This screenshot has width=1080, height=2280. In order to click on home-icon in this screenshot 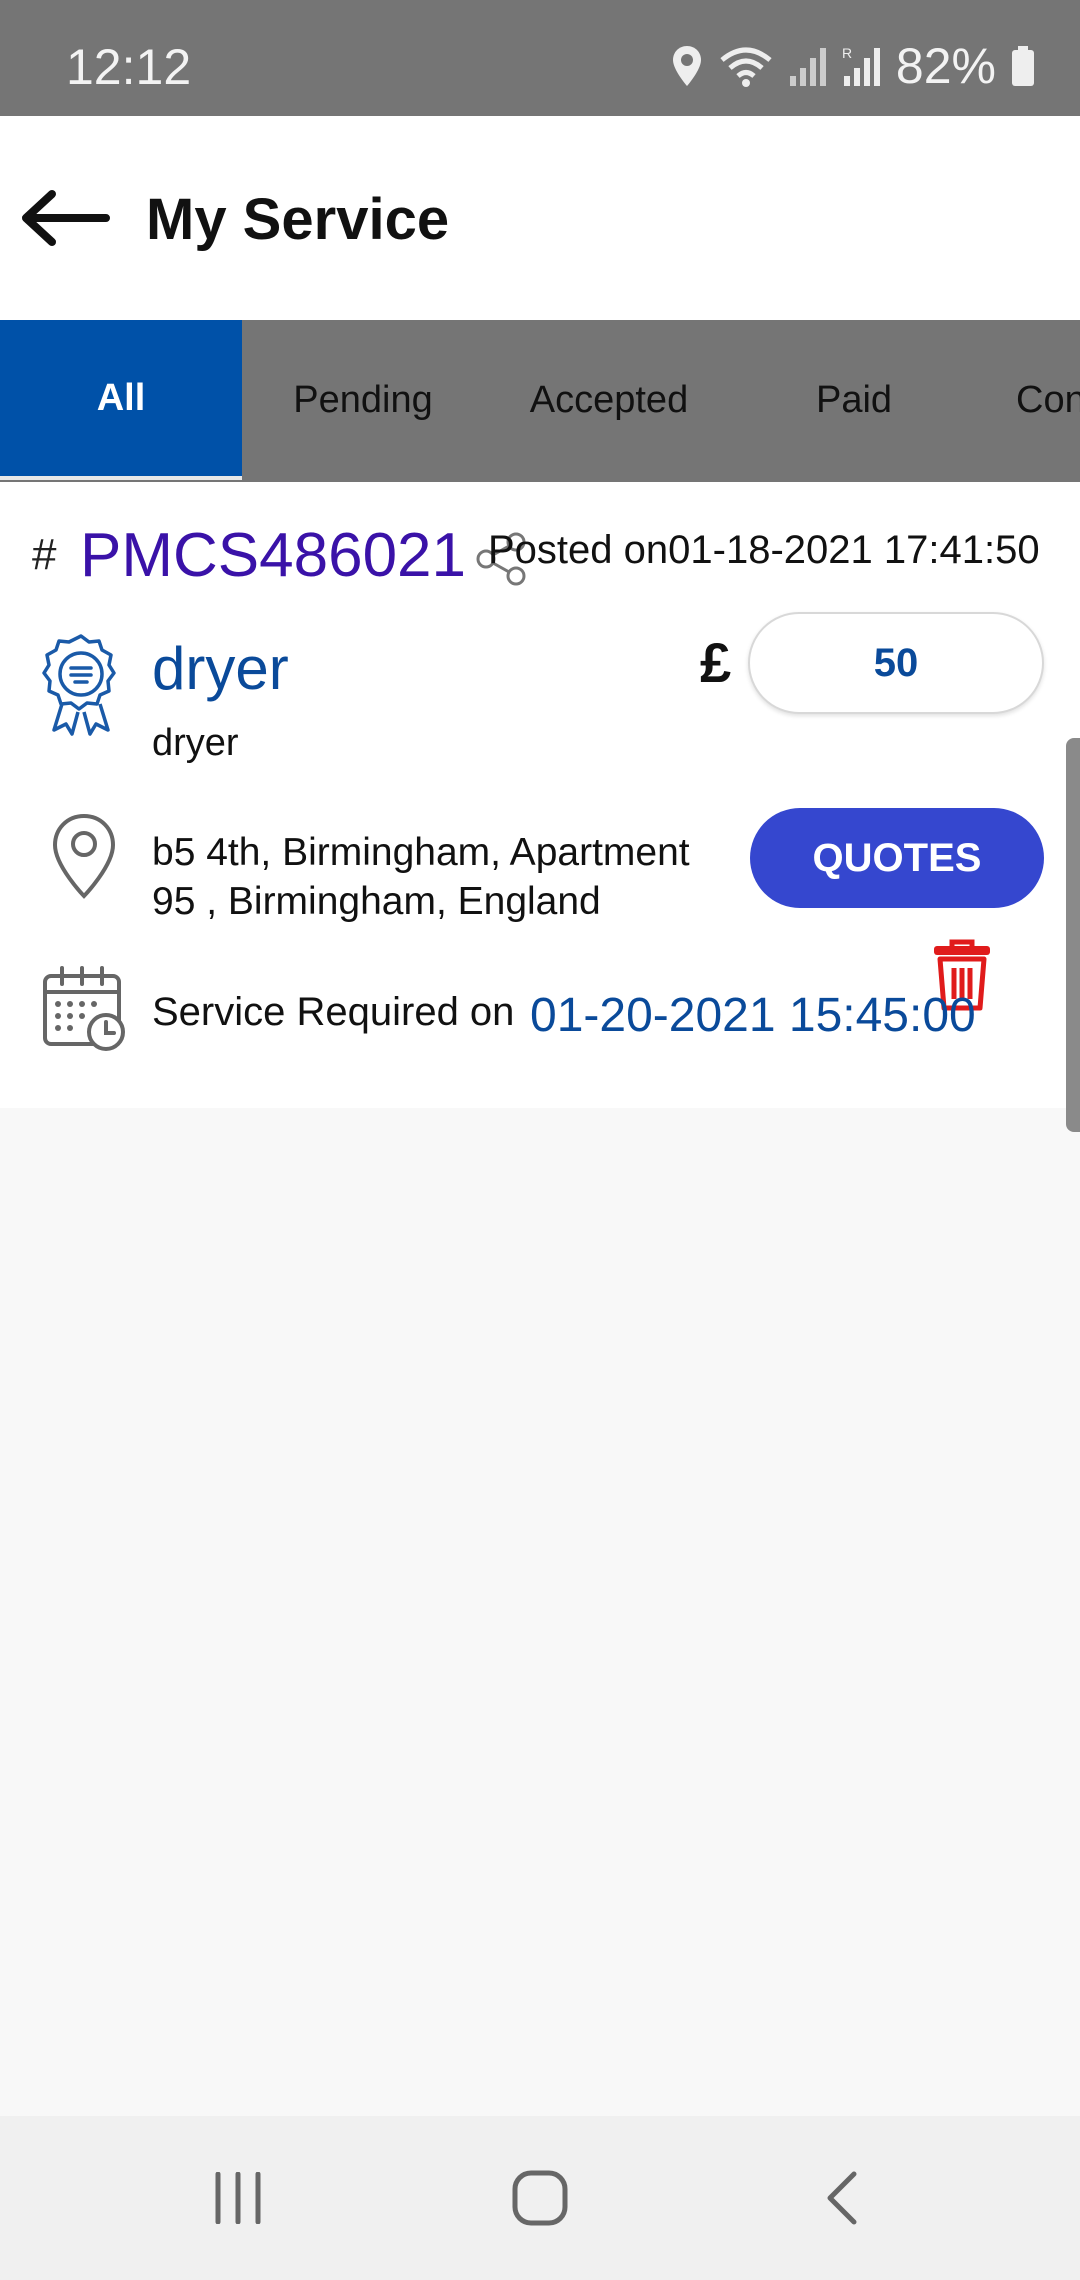, I will do `click(540, 2198)`.